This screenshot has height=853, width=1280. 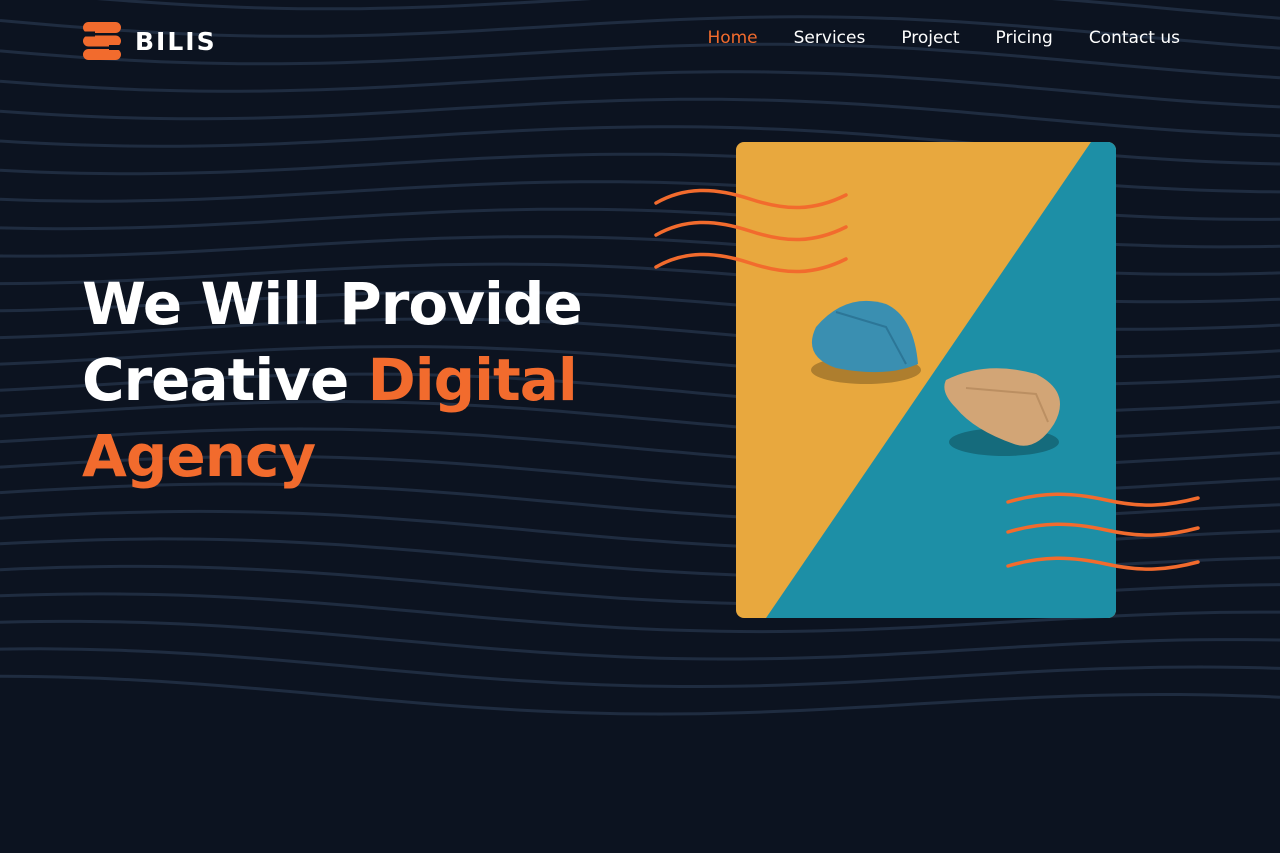 I want to click on nav-home: Home, so click(x=732, y=38).